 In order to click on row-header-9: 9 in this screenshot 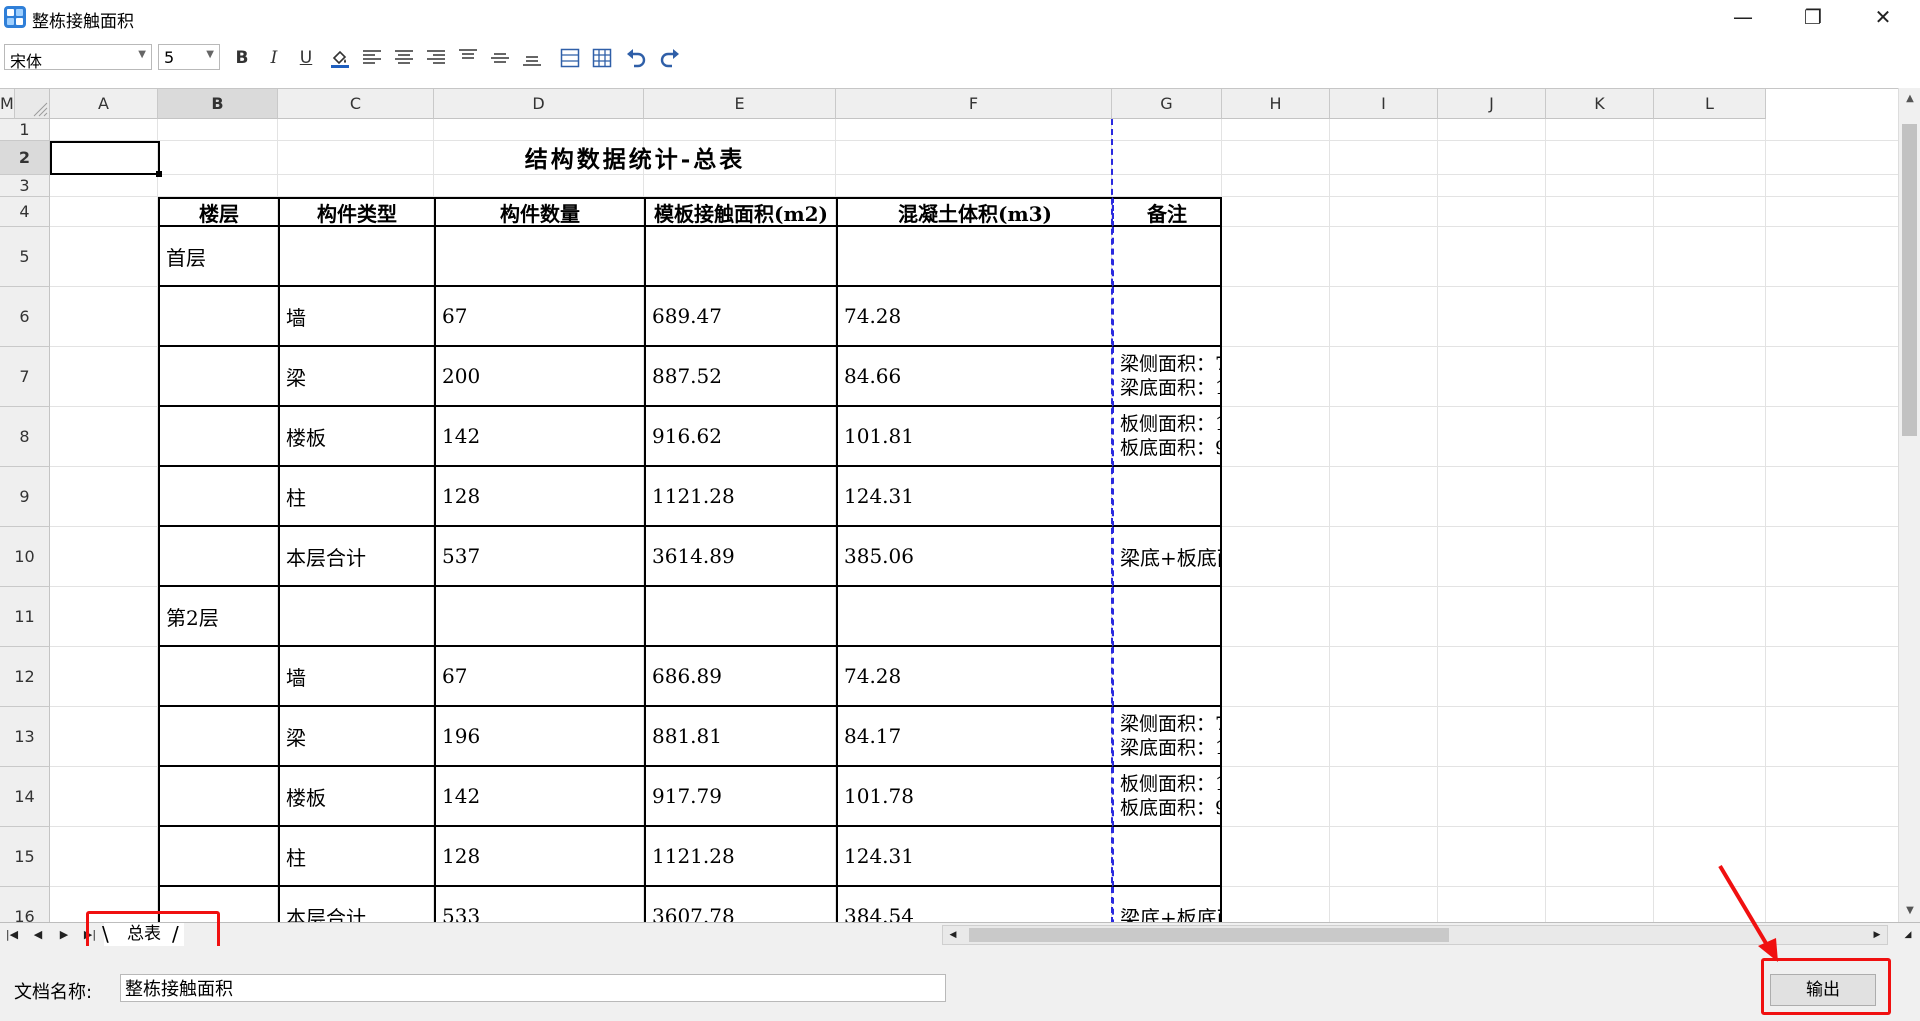, I will do `click(25, 497)`.